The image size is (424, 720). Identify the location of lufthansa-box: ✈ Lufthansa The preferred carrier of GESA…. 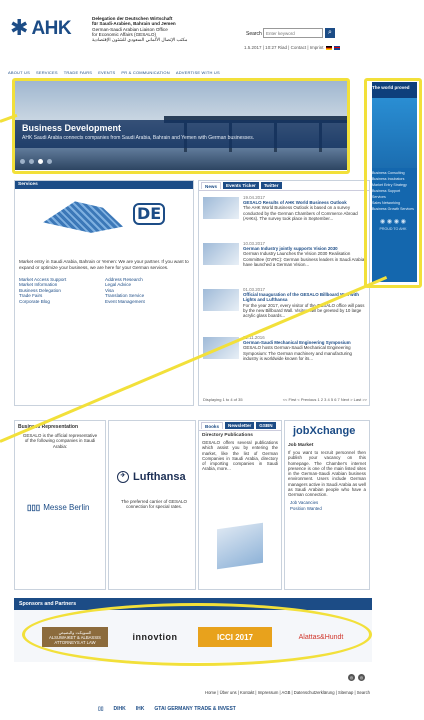
(152, 505).